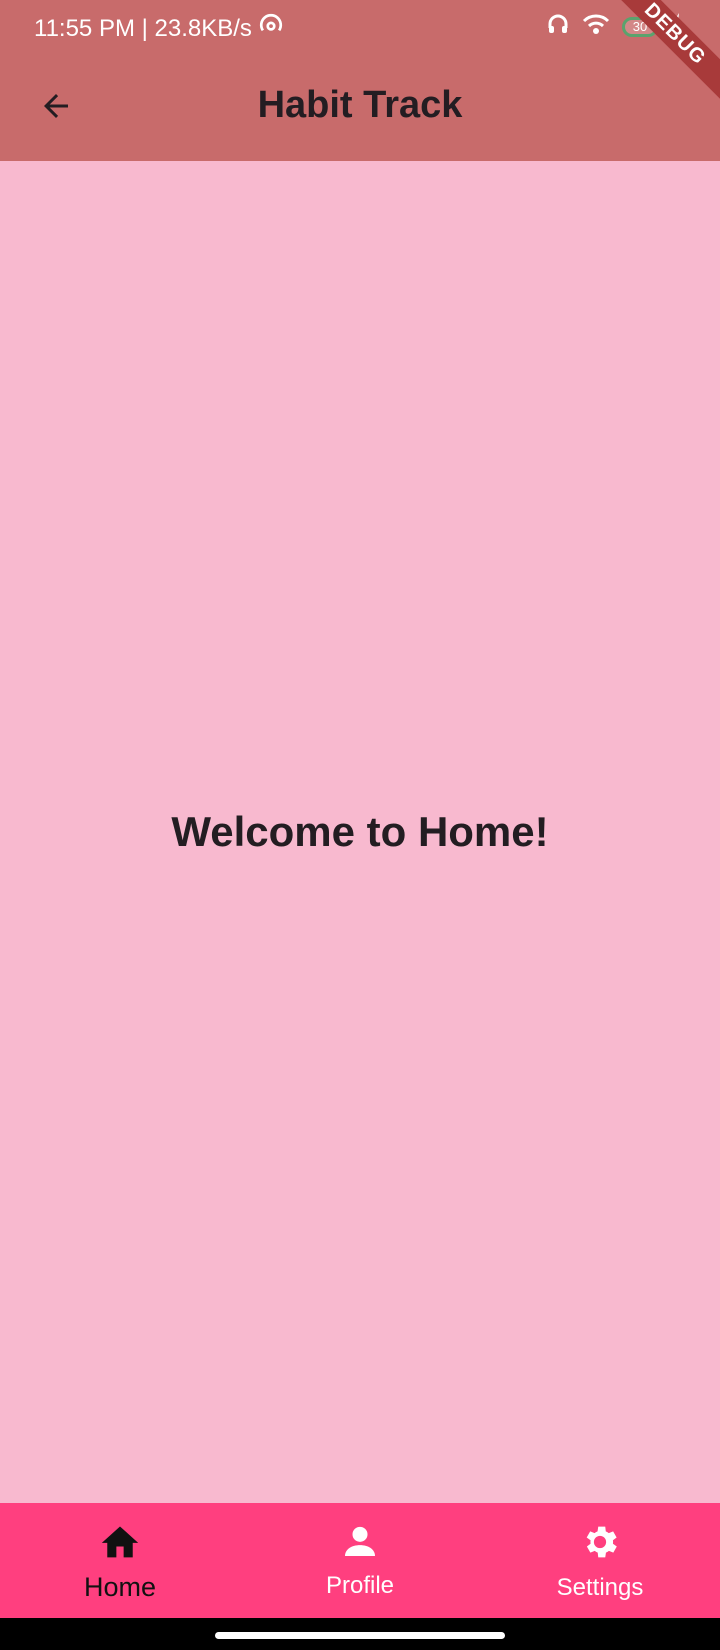  What do you see at coordinates (600, 1587) in the screenshot?
I see `nav-label-settings: Settings` at bounding box center [600, 1587].